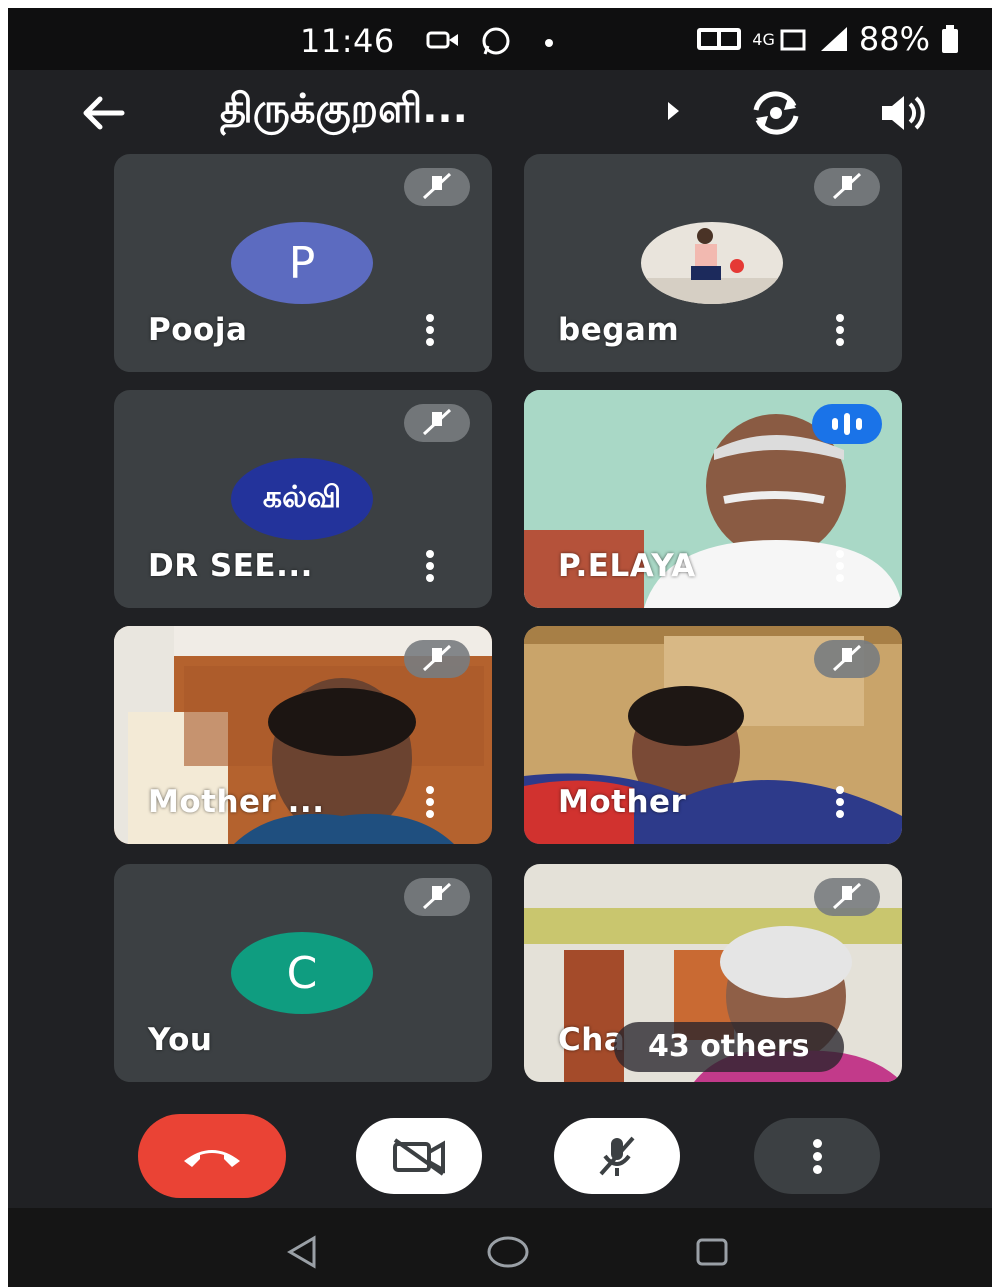 This screenshot has width=1000, height=1287. Describe the element at coordinates (622, 802) in the screenshot. I see `participant-name: Mother` at that location.